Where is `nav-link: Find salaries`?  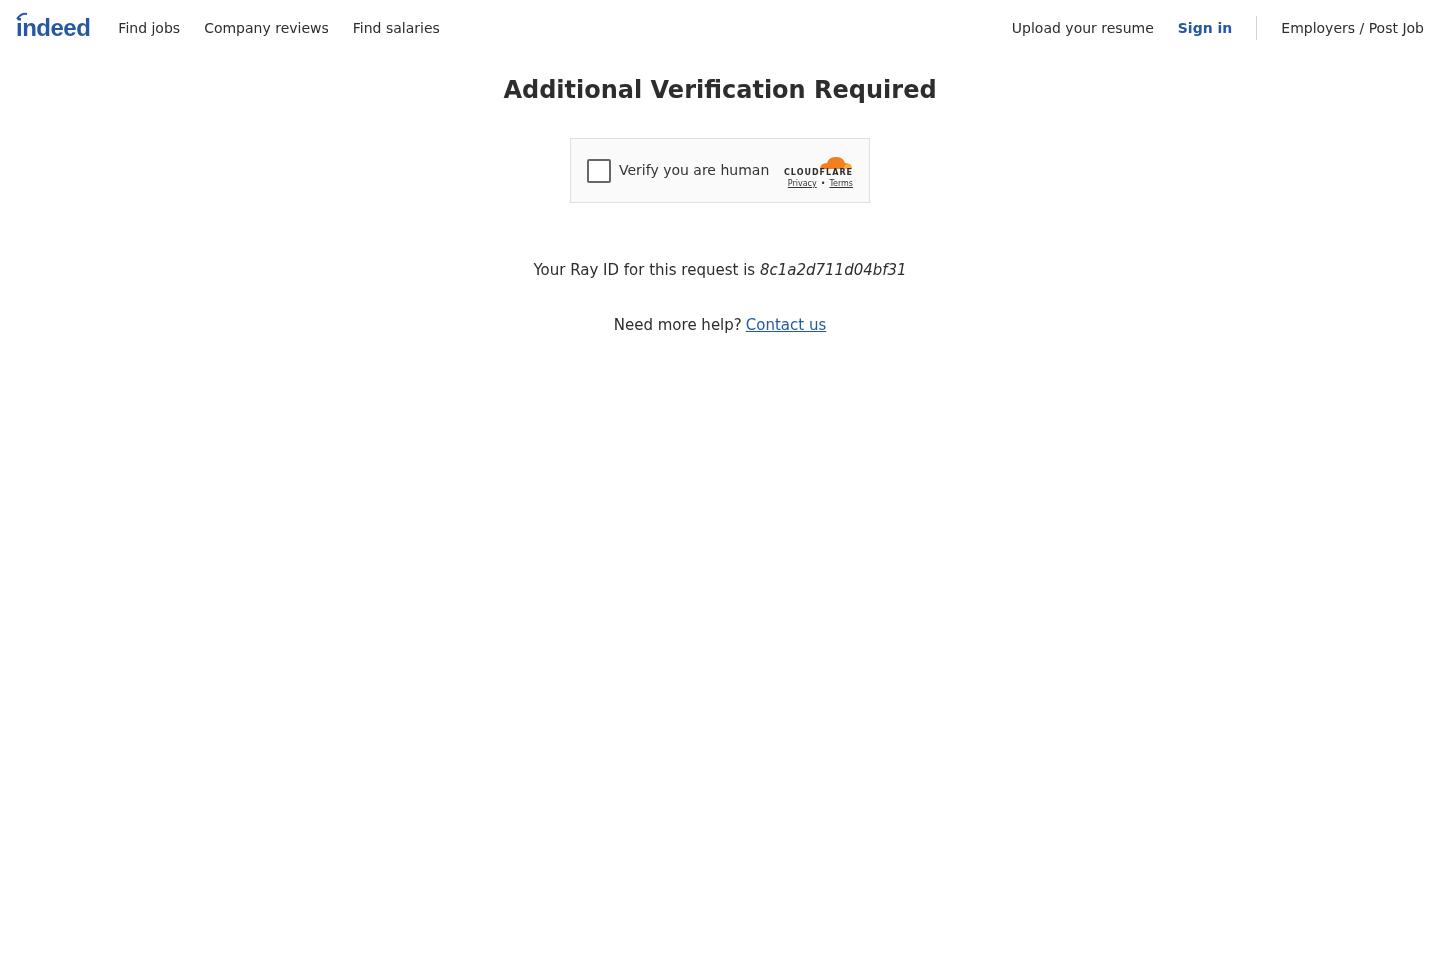
nav-link: Find salaries is located at coordinates (396, 28).